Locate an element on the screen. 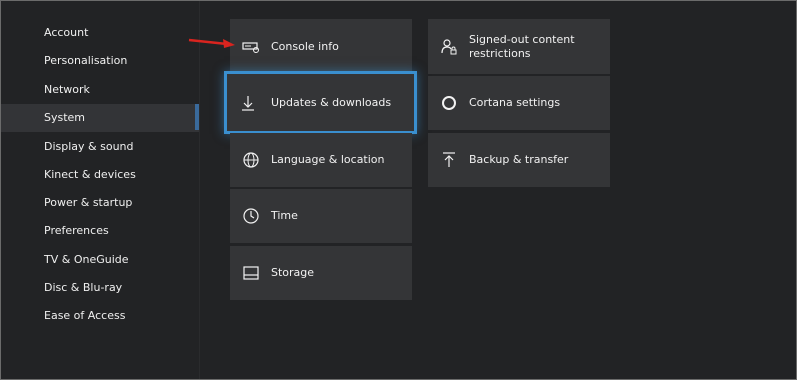  tile-storage: Storage is located at coordinates (321, 273).